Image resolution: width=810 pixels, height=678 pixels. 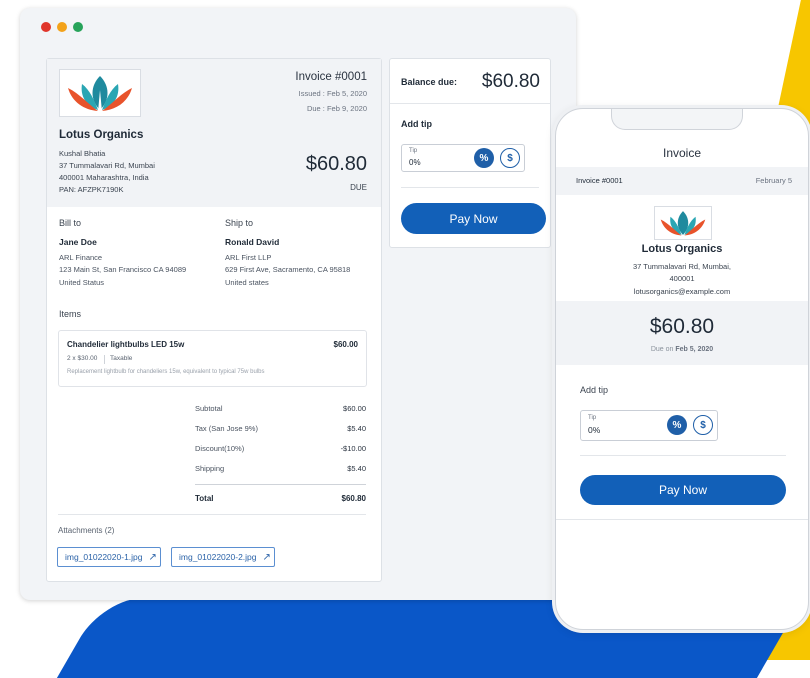 I want to click on phone-amount-panel: $60.80 Due on Feb 5, 2020, so click(x=682, y=333).